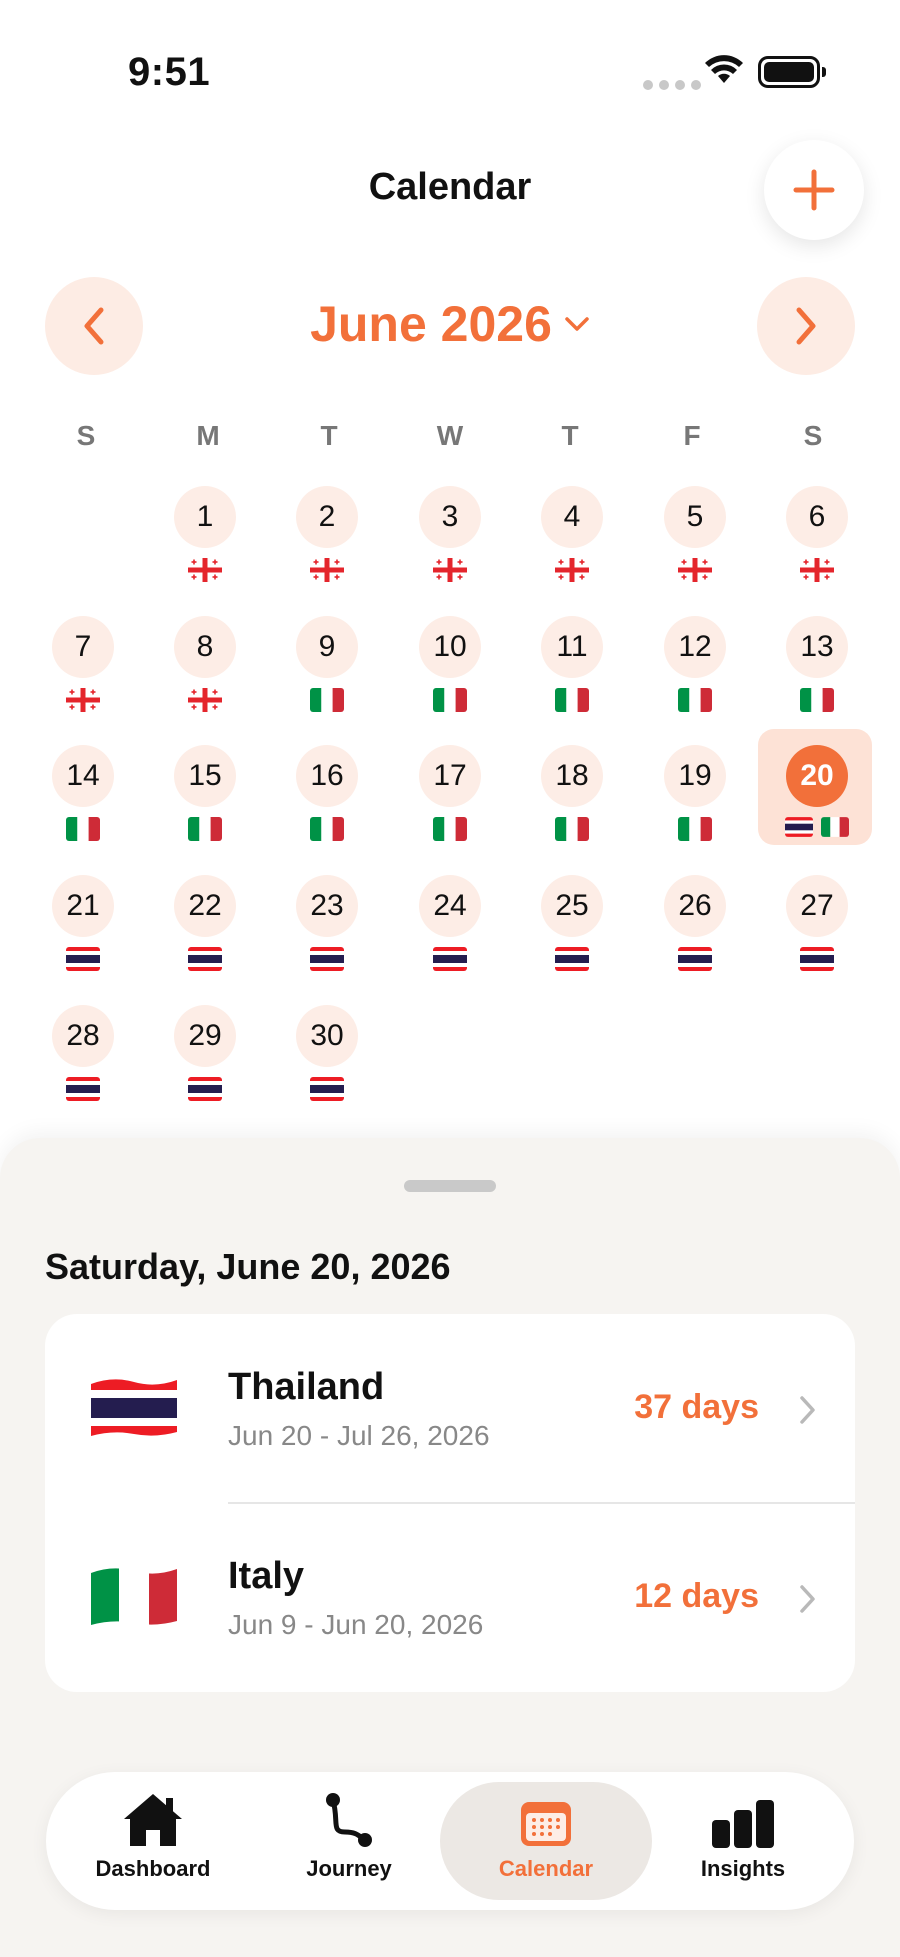 This screenshot has height=1957, width=900. What do you see at coordinates (359, 1435) in the screenshot?
I see `trip-dates: Jun 20 - Jul 26, 2026` at bounding box center [359, 1435].